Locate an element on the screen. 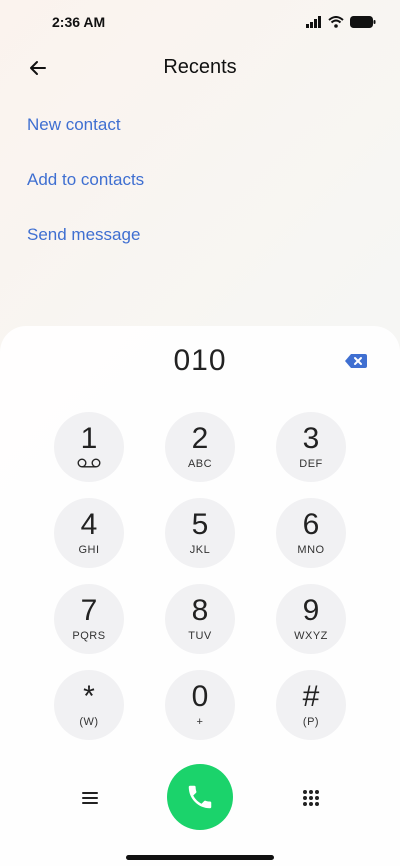  key-9: 9 WXYZ is located at coordinates (311, 619).